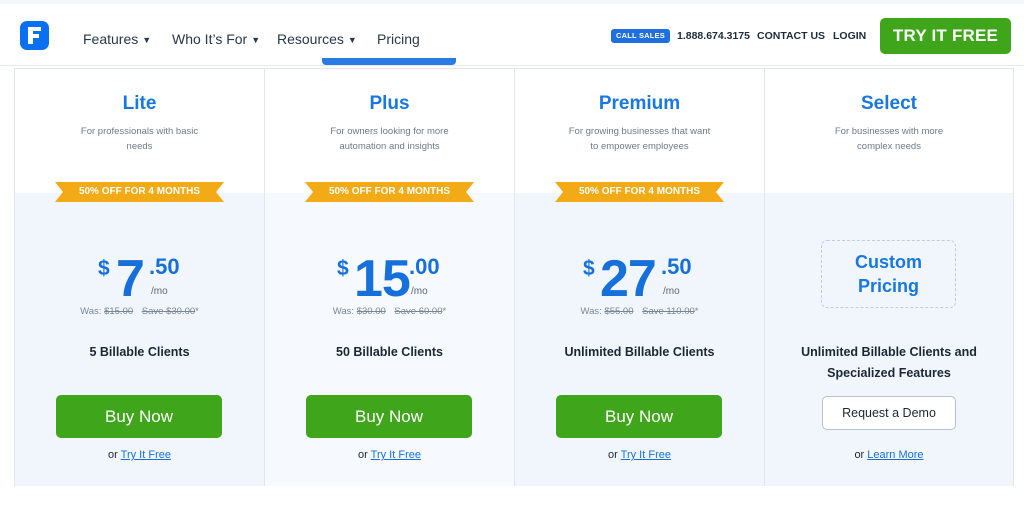 The width and height of the screenshot is (1024, 512). Describe the element at coordinates (888, 286) in the screenshot. I see `custom-pricing-line: Pricing` at that location.